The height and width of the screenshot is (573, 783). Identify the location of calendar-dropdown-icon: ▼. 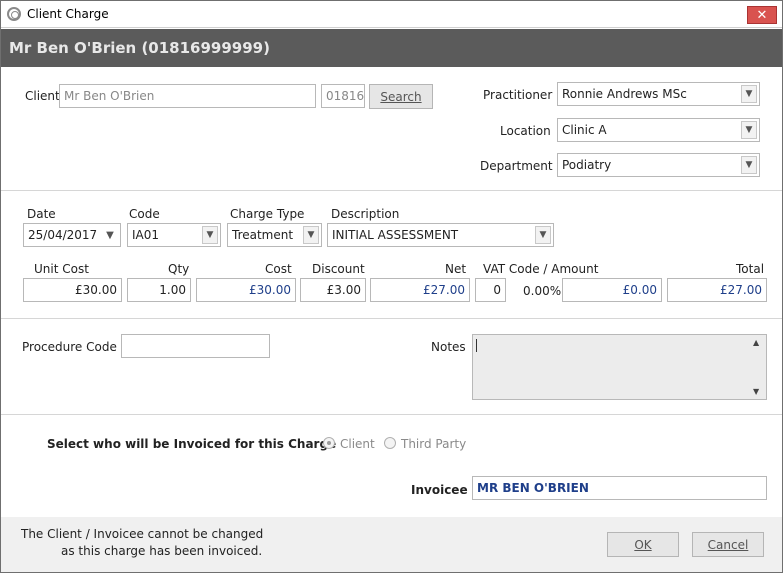
(110, 235).